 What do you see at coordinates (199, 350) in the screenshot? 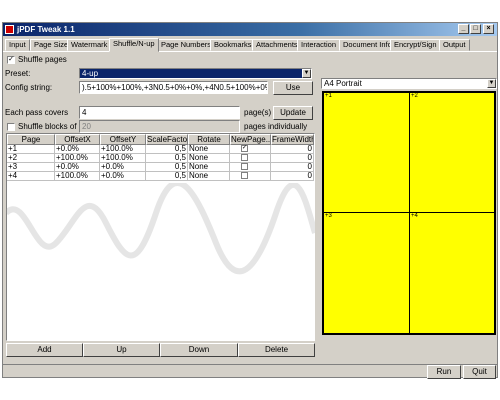
I see `move-down-button: Down` at bounding box center [199, 350].